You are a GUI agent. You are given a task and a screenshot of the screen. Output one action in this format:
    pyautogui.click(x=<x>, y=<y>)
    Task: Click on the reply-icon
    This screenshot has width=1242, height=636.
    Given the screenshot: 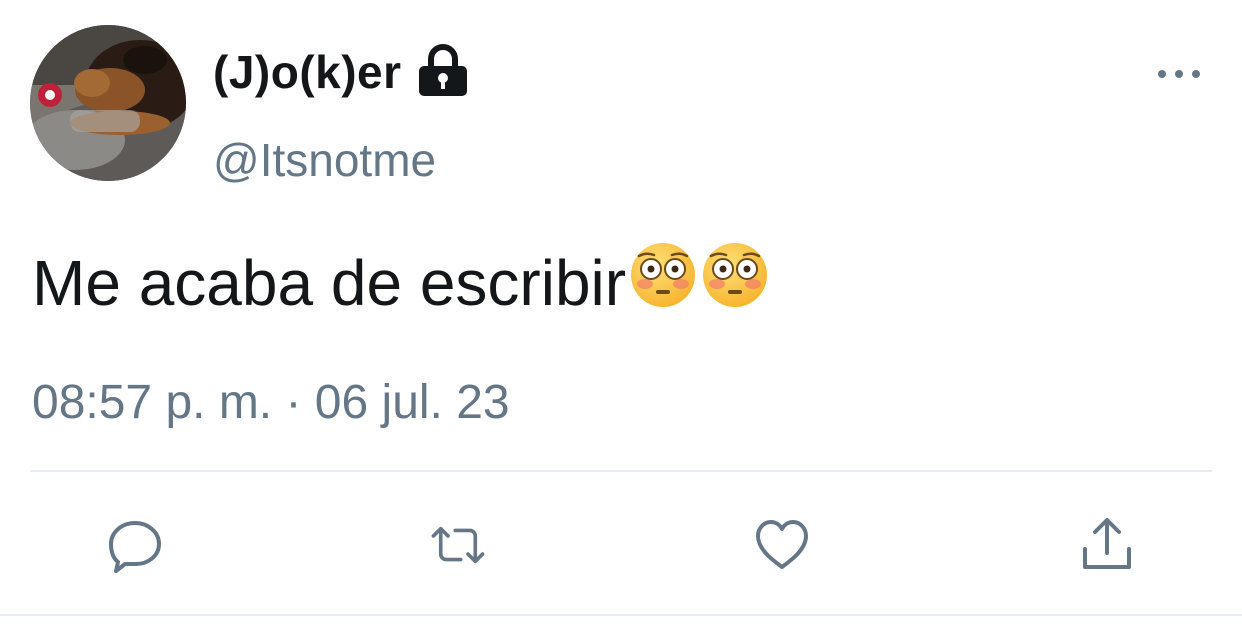 What is the action you would take?
    pyautogui.click(x=135, y=547)
    